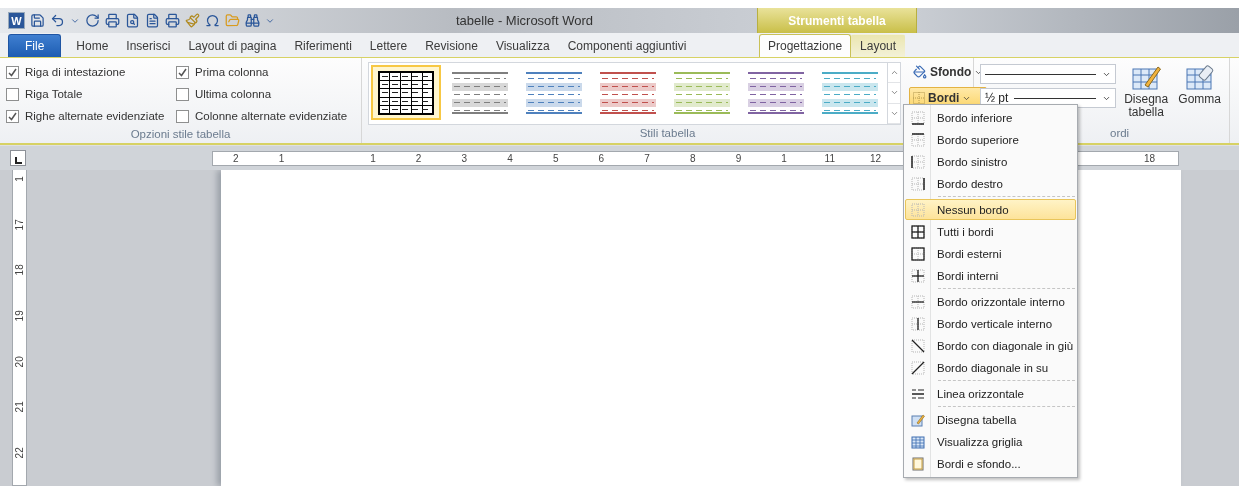  Describe the element at coordinates (647, 158) in the screenshot. I see `ruler-number: 7` at that location.